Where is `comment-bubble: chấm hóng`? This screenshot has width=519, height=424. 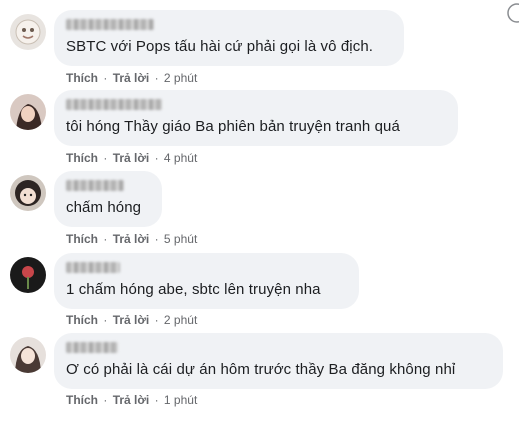 comment-bubble: chấm hóng is located at coordinates (108, 199).